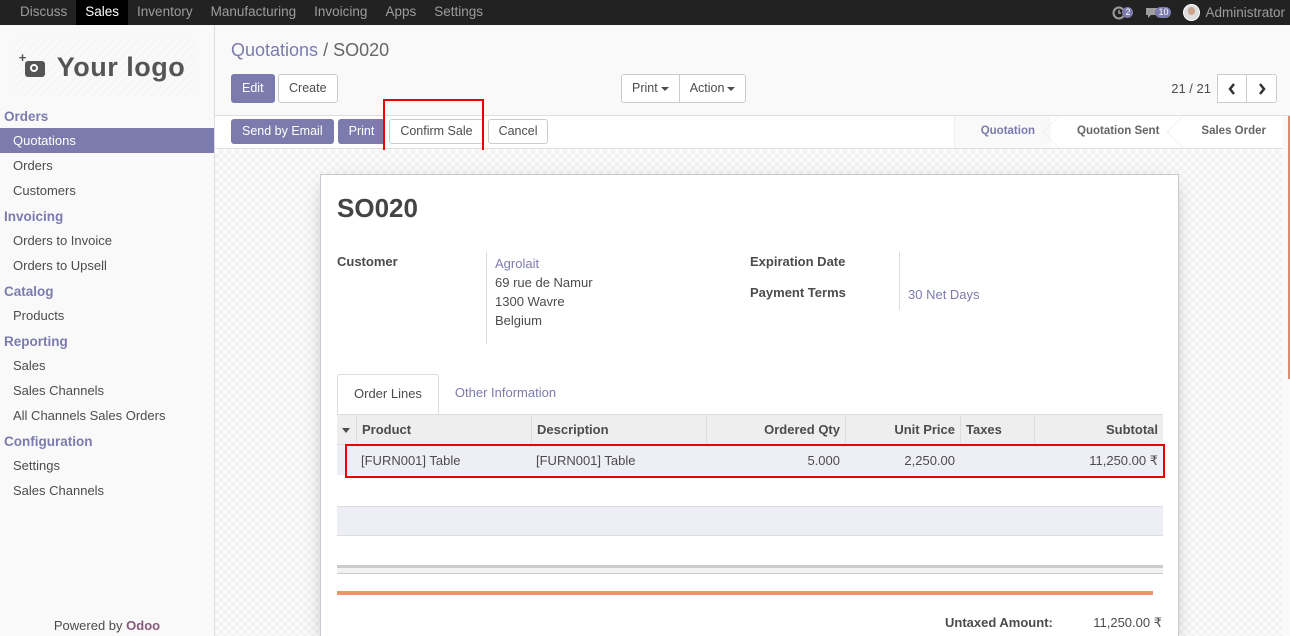 The width and height of the screenshot is (1290, 636). Describe the element at coordinates (282, 131) in the screenshot. I see `send-by-email-button: Send by Email` at that location.